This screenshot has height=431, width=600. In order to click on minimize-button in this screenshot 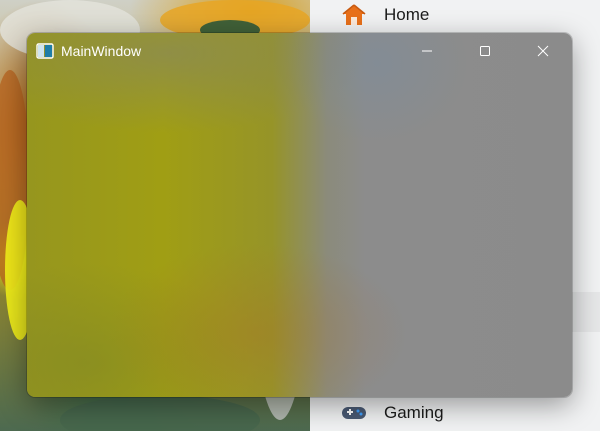, I will do `click(427, 51)`.